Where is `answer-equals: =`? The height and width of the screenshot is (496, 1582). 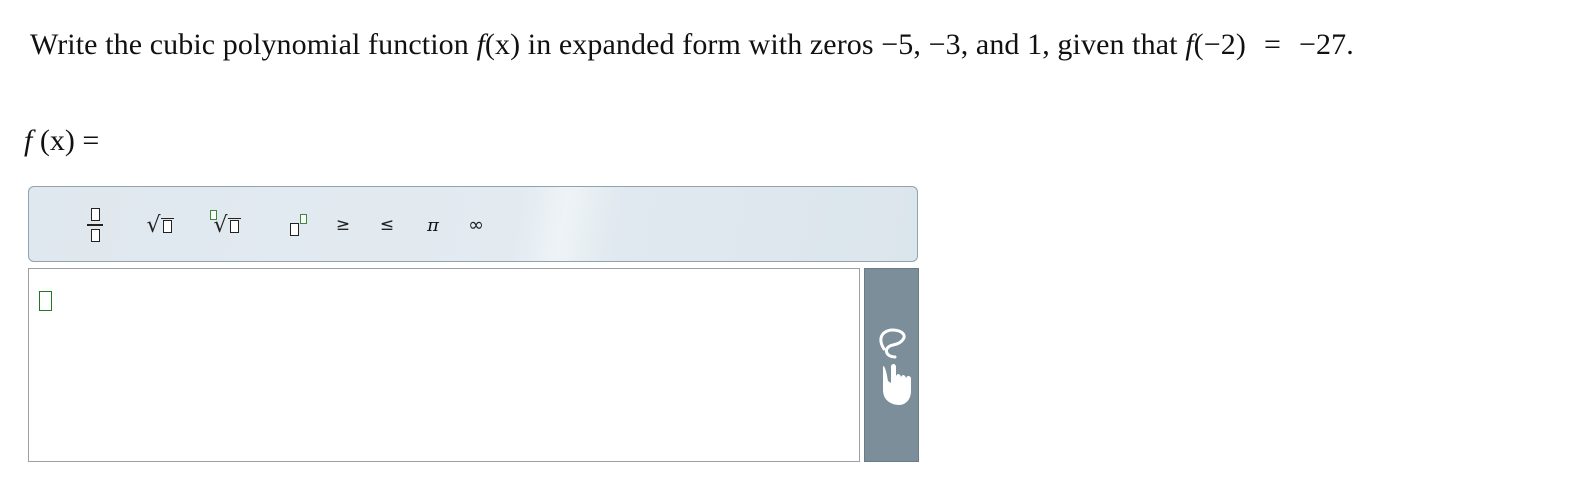 answer-equals: = is located at coordinates (87, 140).